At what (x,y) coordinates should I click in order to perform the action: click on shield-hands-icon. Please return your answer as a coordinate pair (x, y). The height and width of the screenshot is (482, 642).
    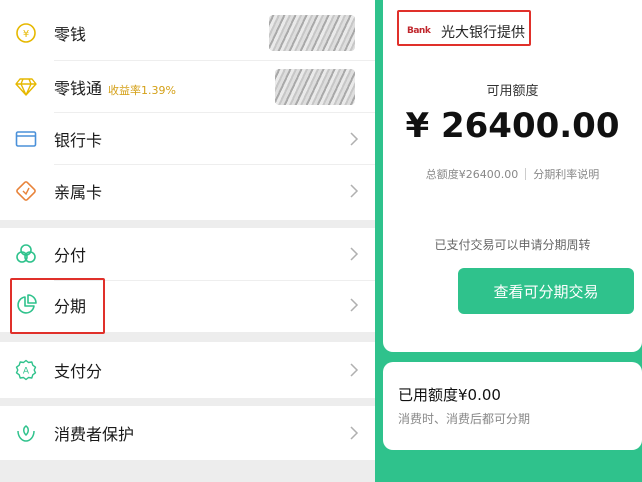
    Looking at the image, I should click on (26, 433).